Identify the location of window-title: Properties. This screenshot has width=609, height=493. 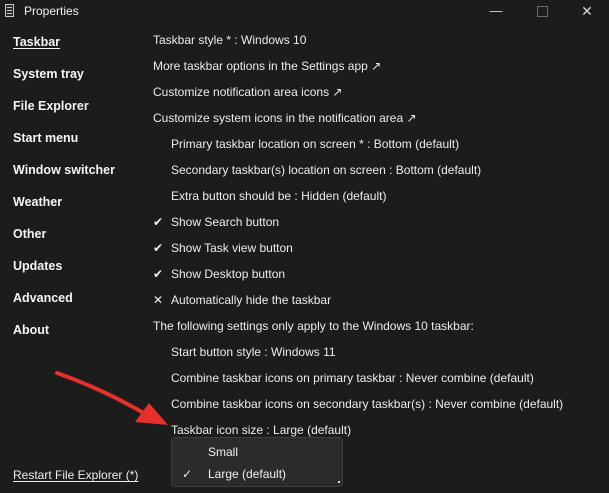
(51, 11).